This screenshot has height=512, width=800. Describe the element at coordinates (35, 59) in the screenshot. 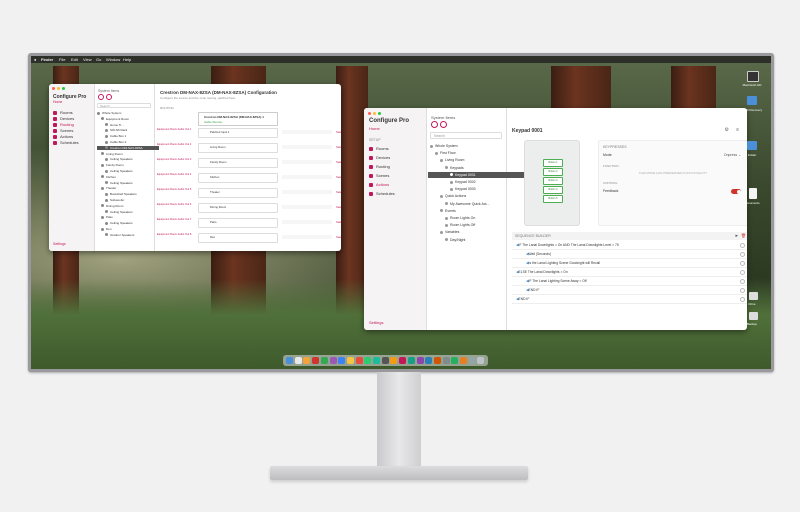

I see `apple-icon: ●` at that location.